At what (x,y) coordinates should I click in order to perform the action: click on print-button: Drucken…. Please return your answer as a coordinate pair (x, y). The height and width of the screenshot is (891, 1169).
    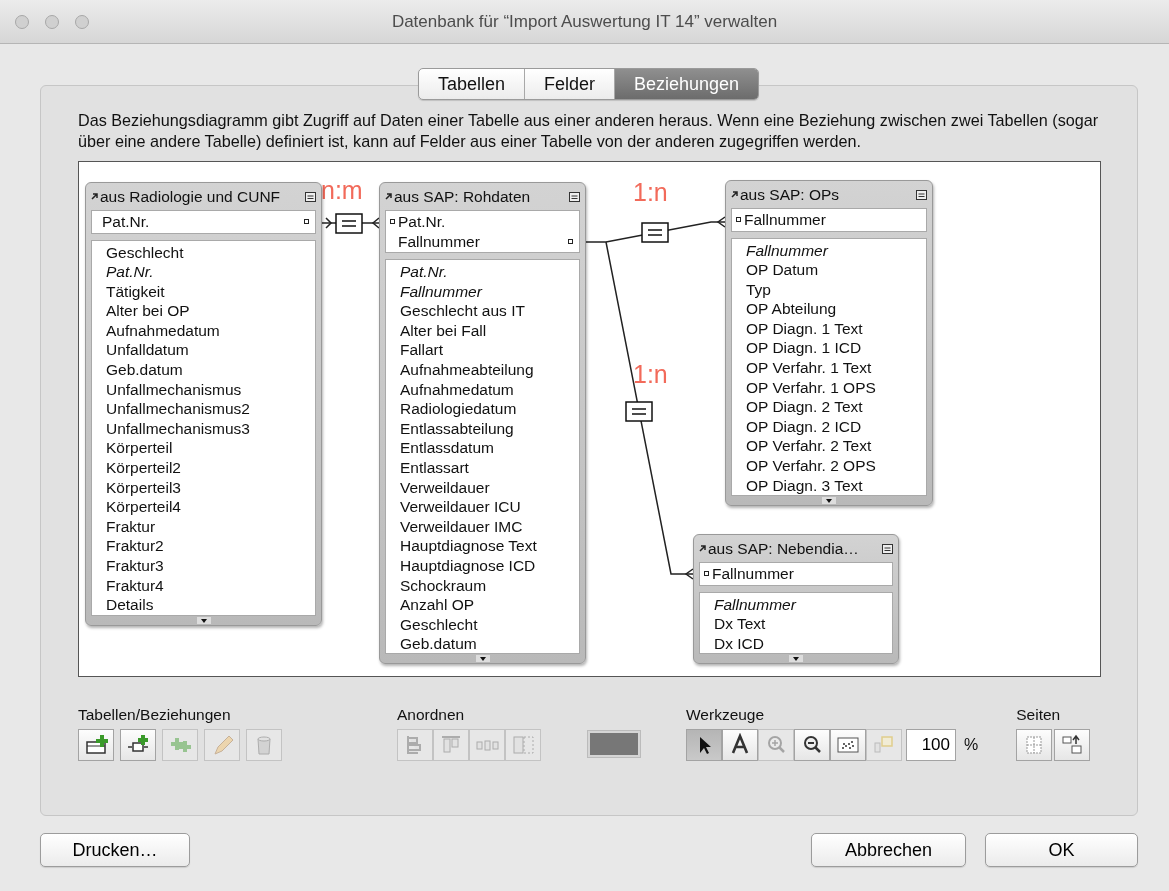
    Looking at the image, I should click on (115, 850).